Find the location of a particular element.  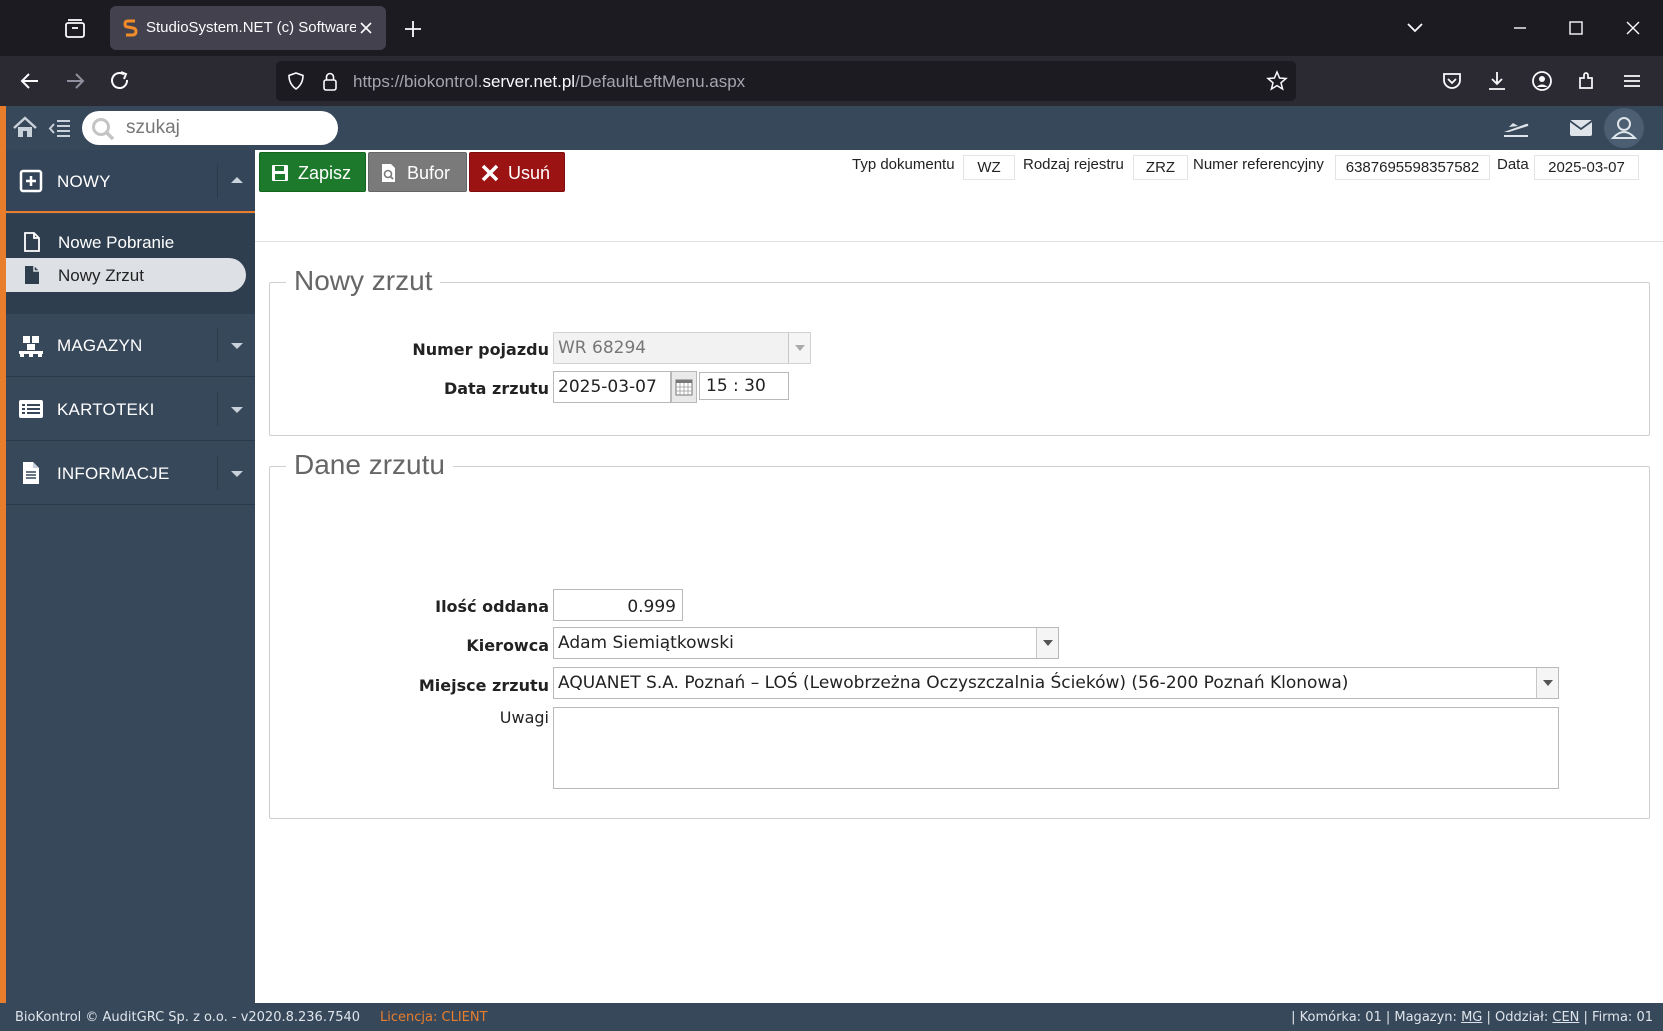

driver-select: Adam Siemiątkowski is located at coordinates (806, 643).